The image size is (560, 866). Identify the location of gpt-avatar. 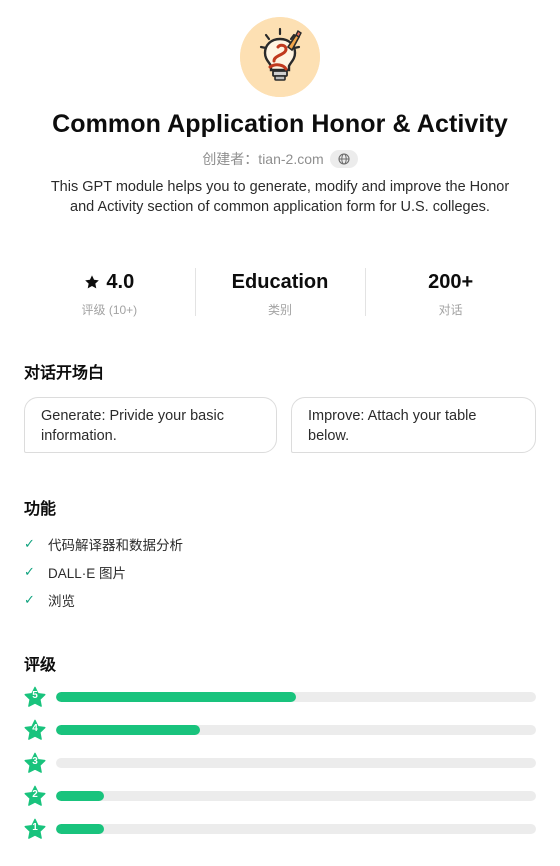
(280, 57).